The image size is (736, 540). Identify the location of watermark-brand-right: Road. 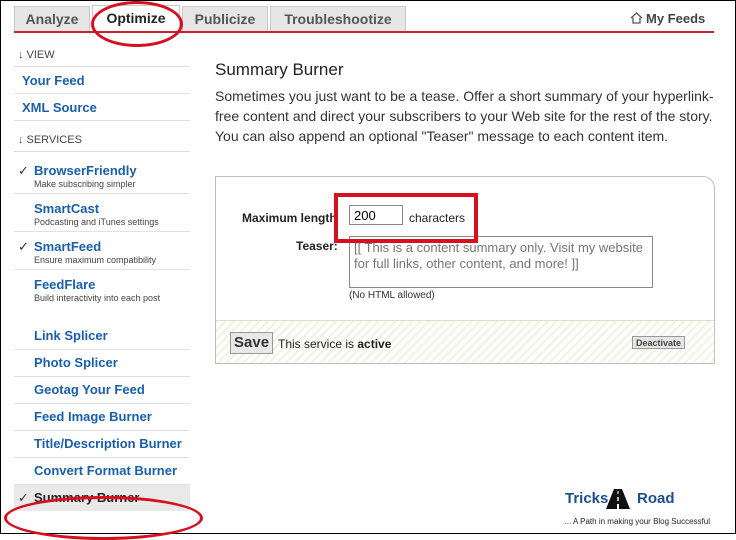
(656, 498).